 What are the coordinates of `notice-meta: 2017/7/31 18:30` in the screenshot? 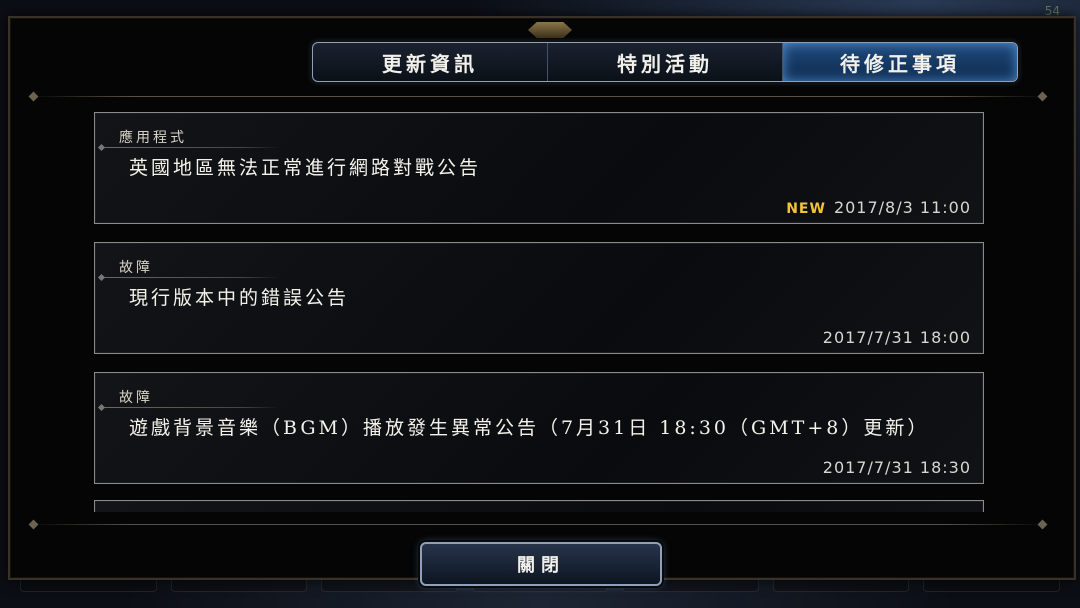 It's located at (897, 467).